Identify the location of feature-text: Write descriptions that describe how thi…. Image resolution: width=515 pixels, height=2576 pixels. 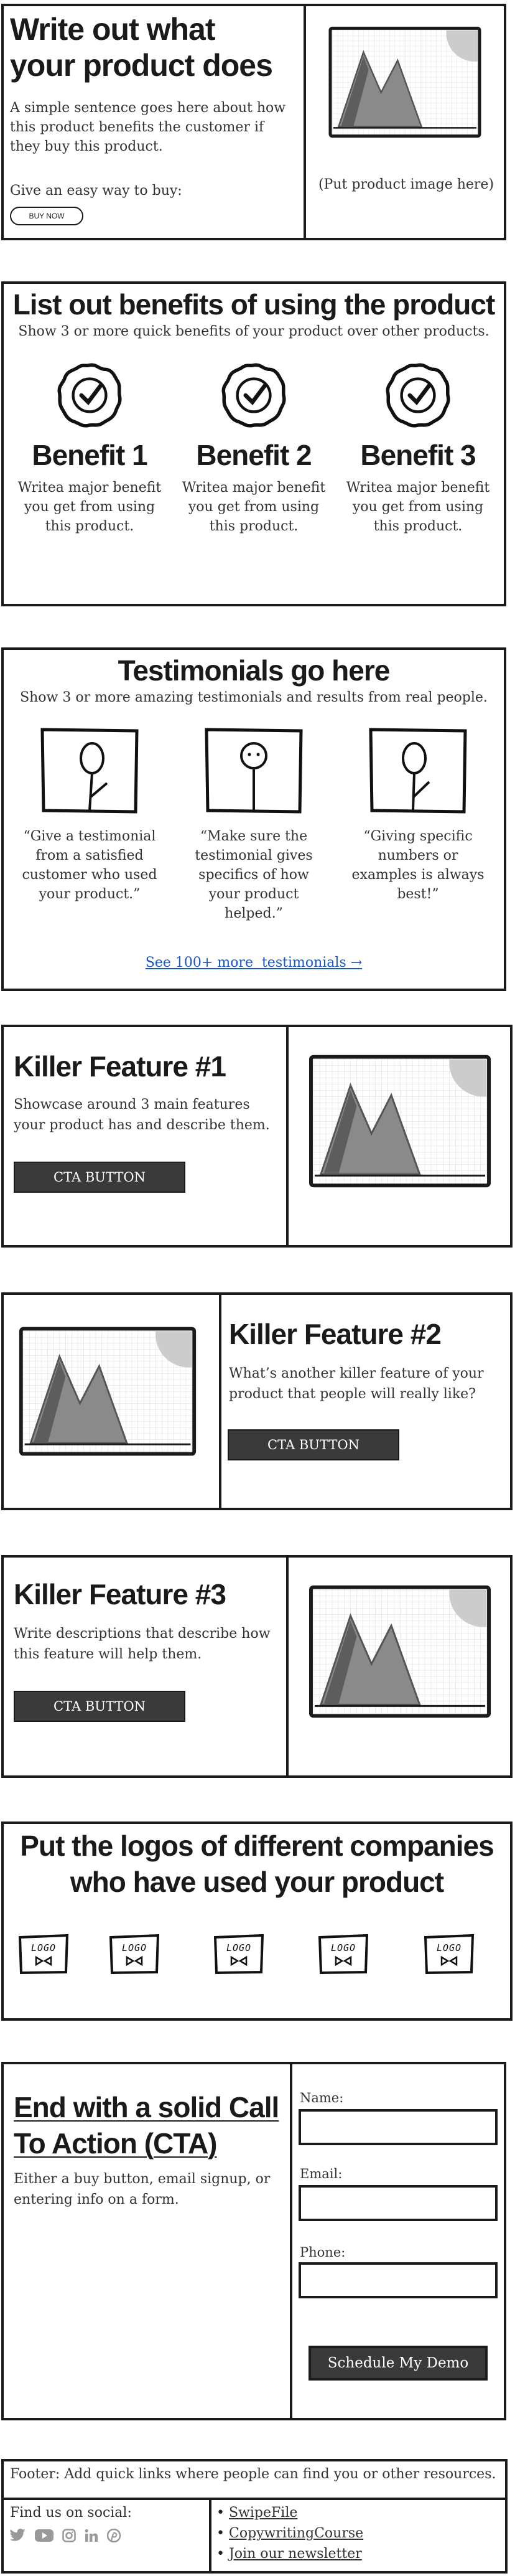
(142, 1644).